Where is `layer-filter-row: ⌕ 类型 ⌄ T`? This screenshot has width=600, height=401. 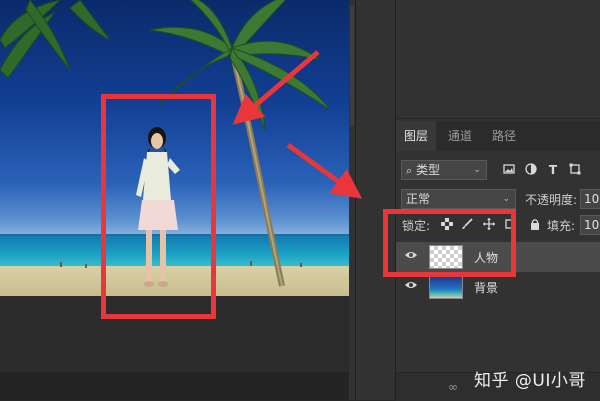 layer-filter-row: ⌕ 类型 ⌄ T is located at coordinates (498, 170).